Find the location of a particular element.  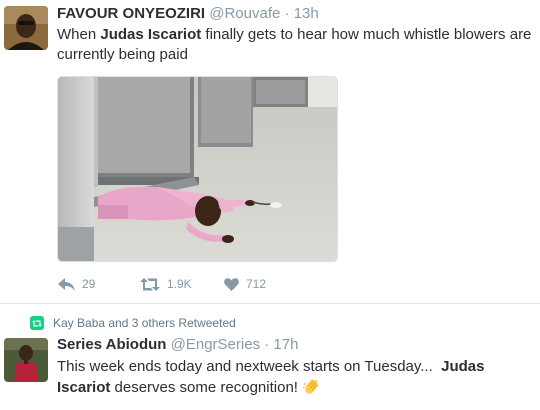

retweet-context-text: Kay Baba and 3 others Retweeted is located at coordinates (144, 323).